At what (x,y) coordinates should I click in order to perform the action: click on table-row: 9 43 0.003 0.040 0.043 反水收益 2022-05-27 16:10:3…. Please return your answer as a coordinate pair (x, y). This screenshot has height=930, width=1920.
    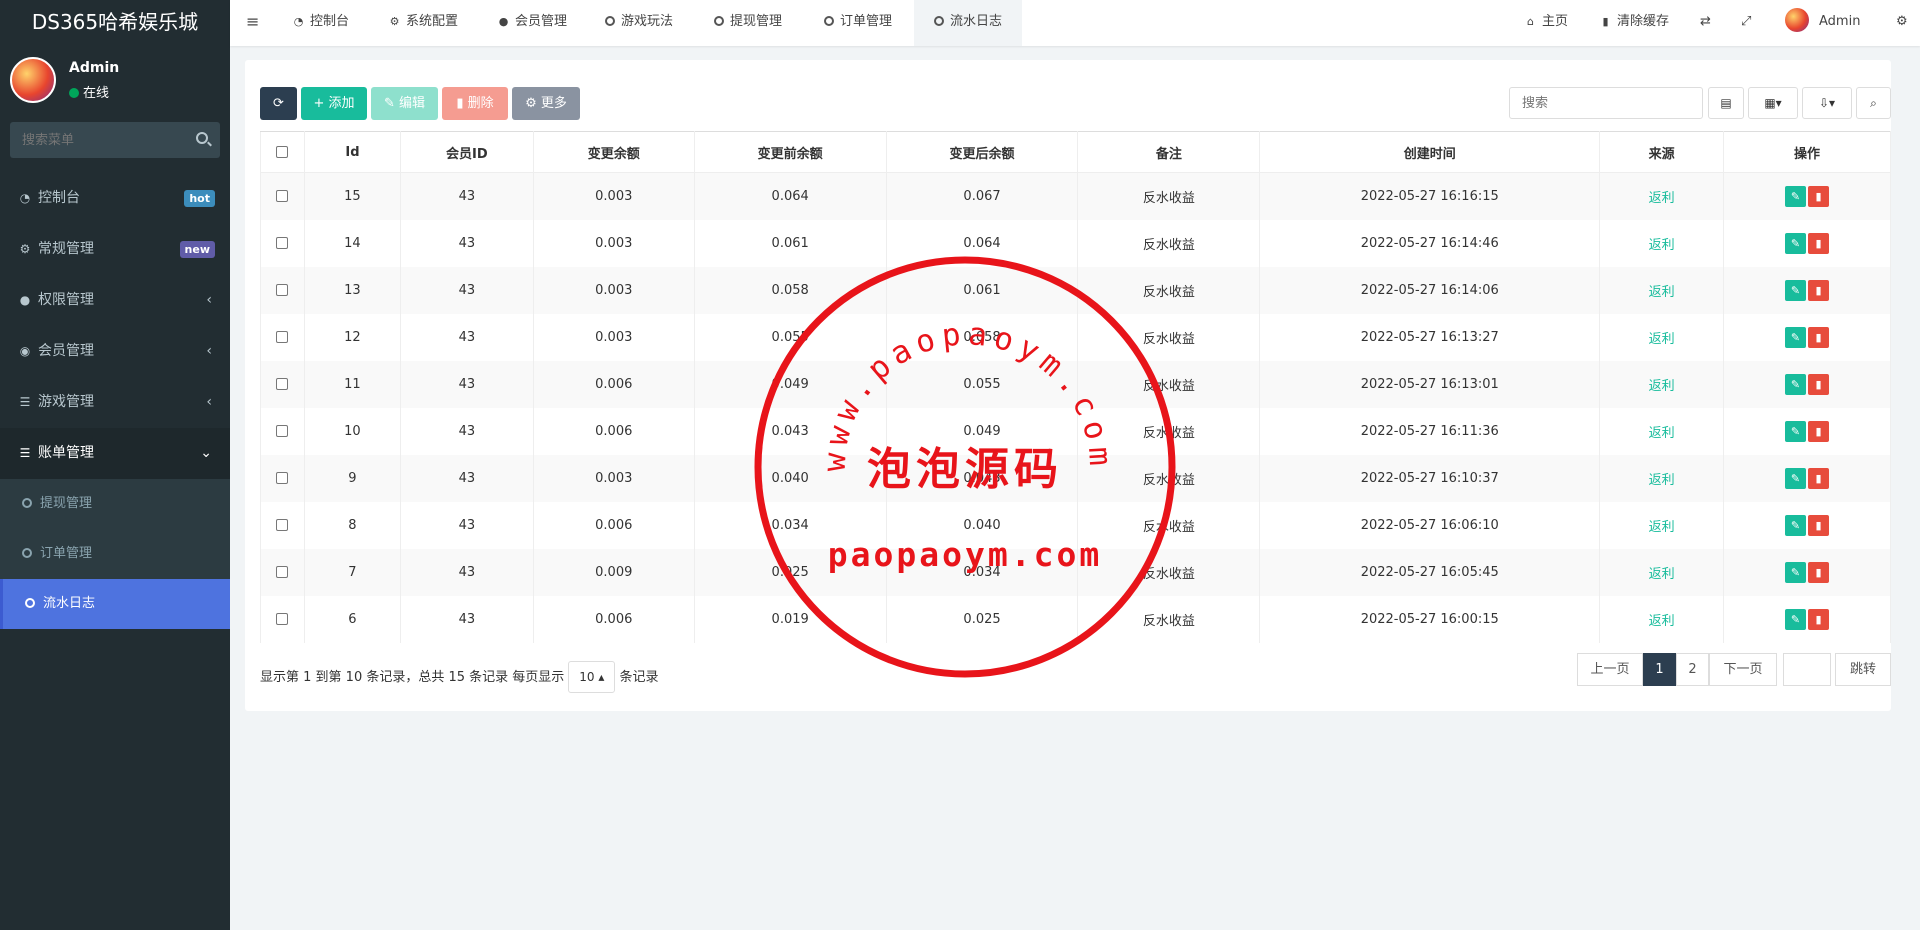
    Looking at the image, I should click on (1075, 478).